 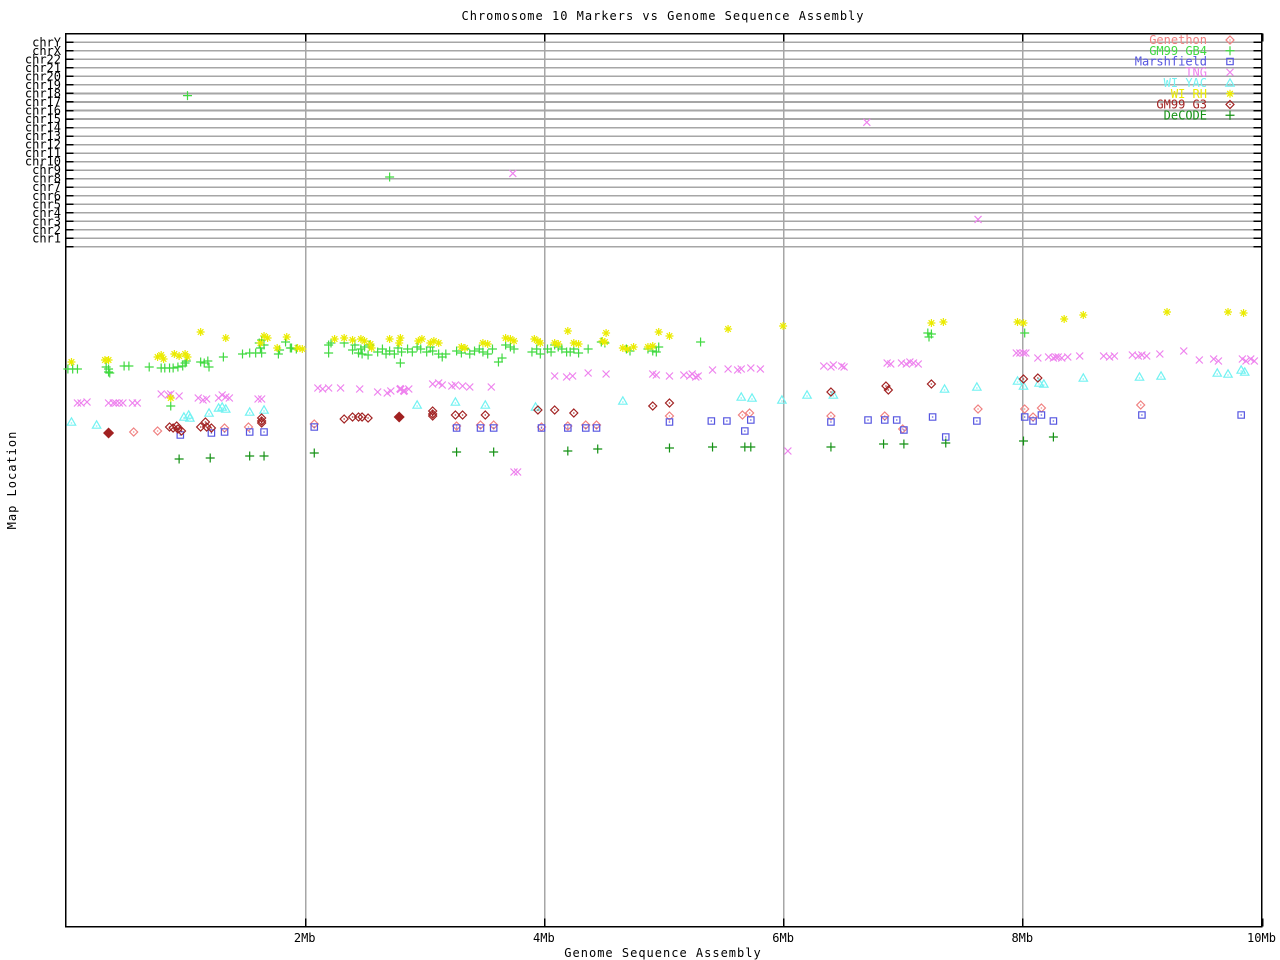 I want to click on svg-text: 6Mb, so click(x=783, y=938).